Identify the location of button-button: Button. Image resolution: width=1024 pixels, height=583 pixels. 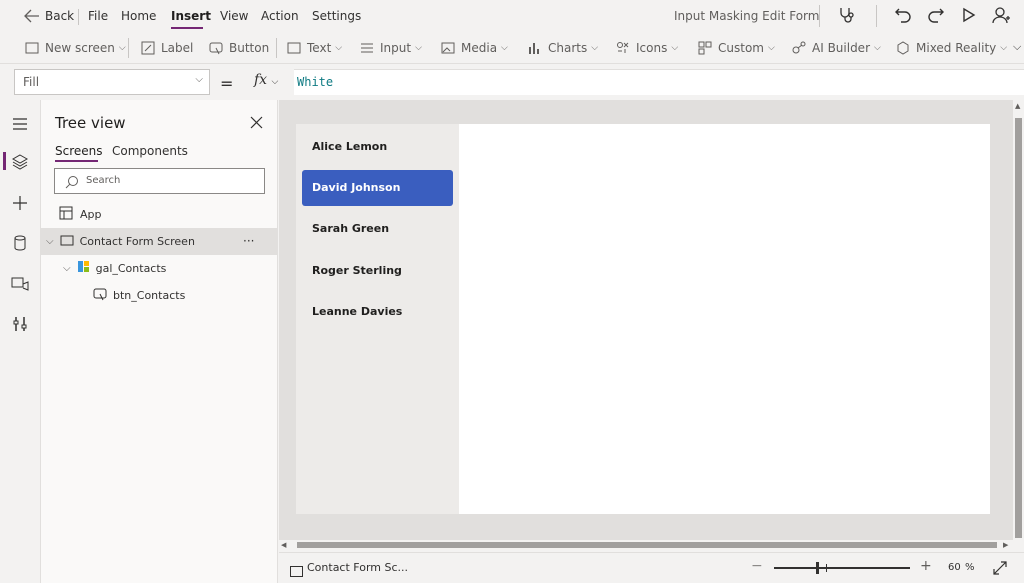
(239, 48).